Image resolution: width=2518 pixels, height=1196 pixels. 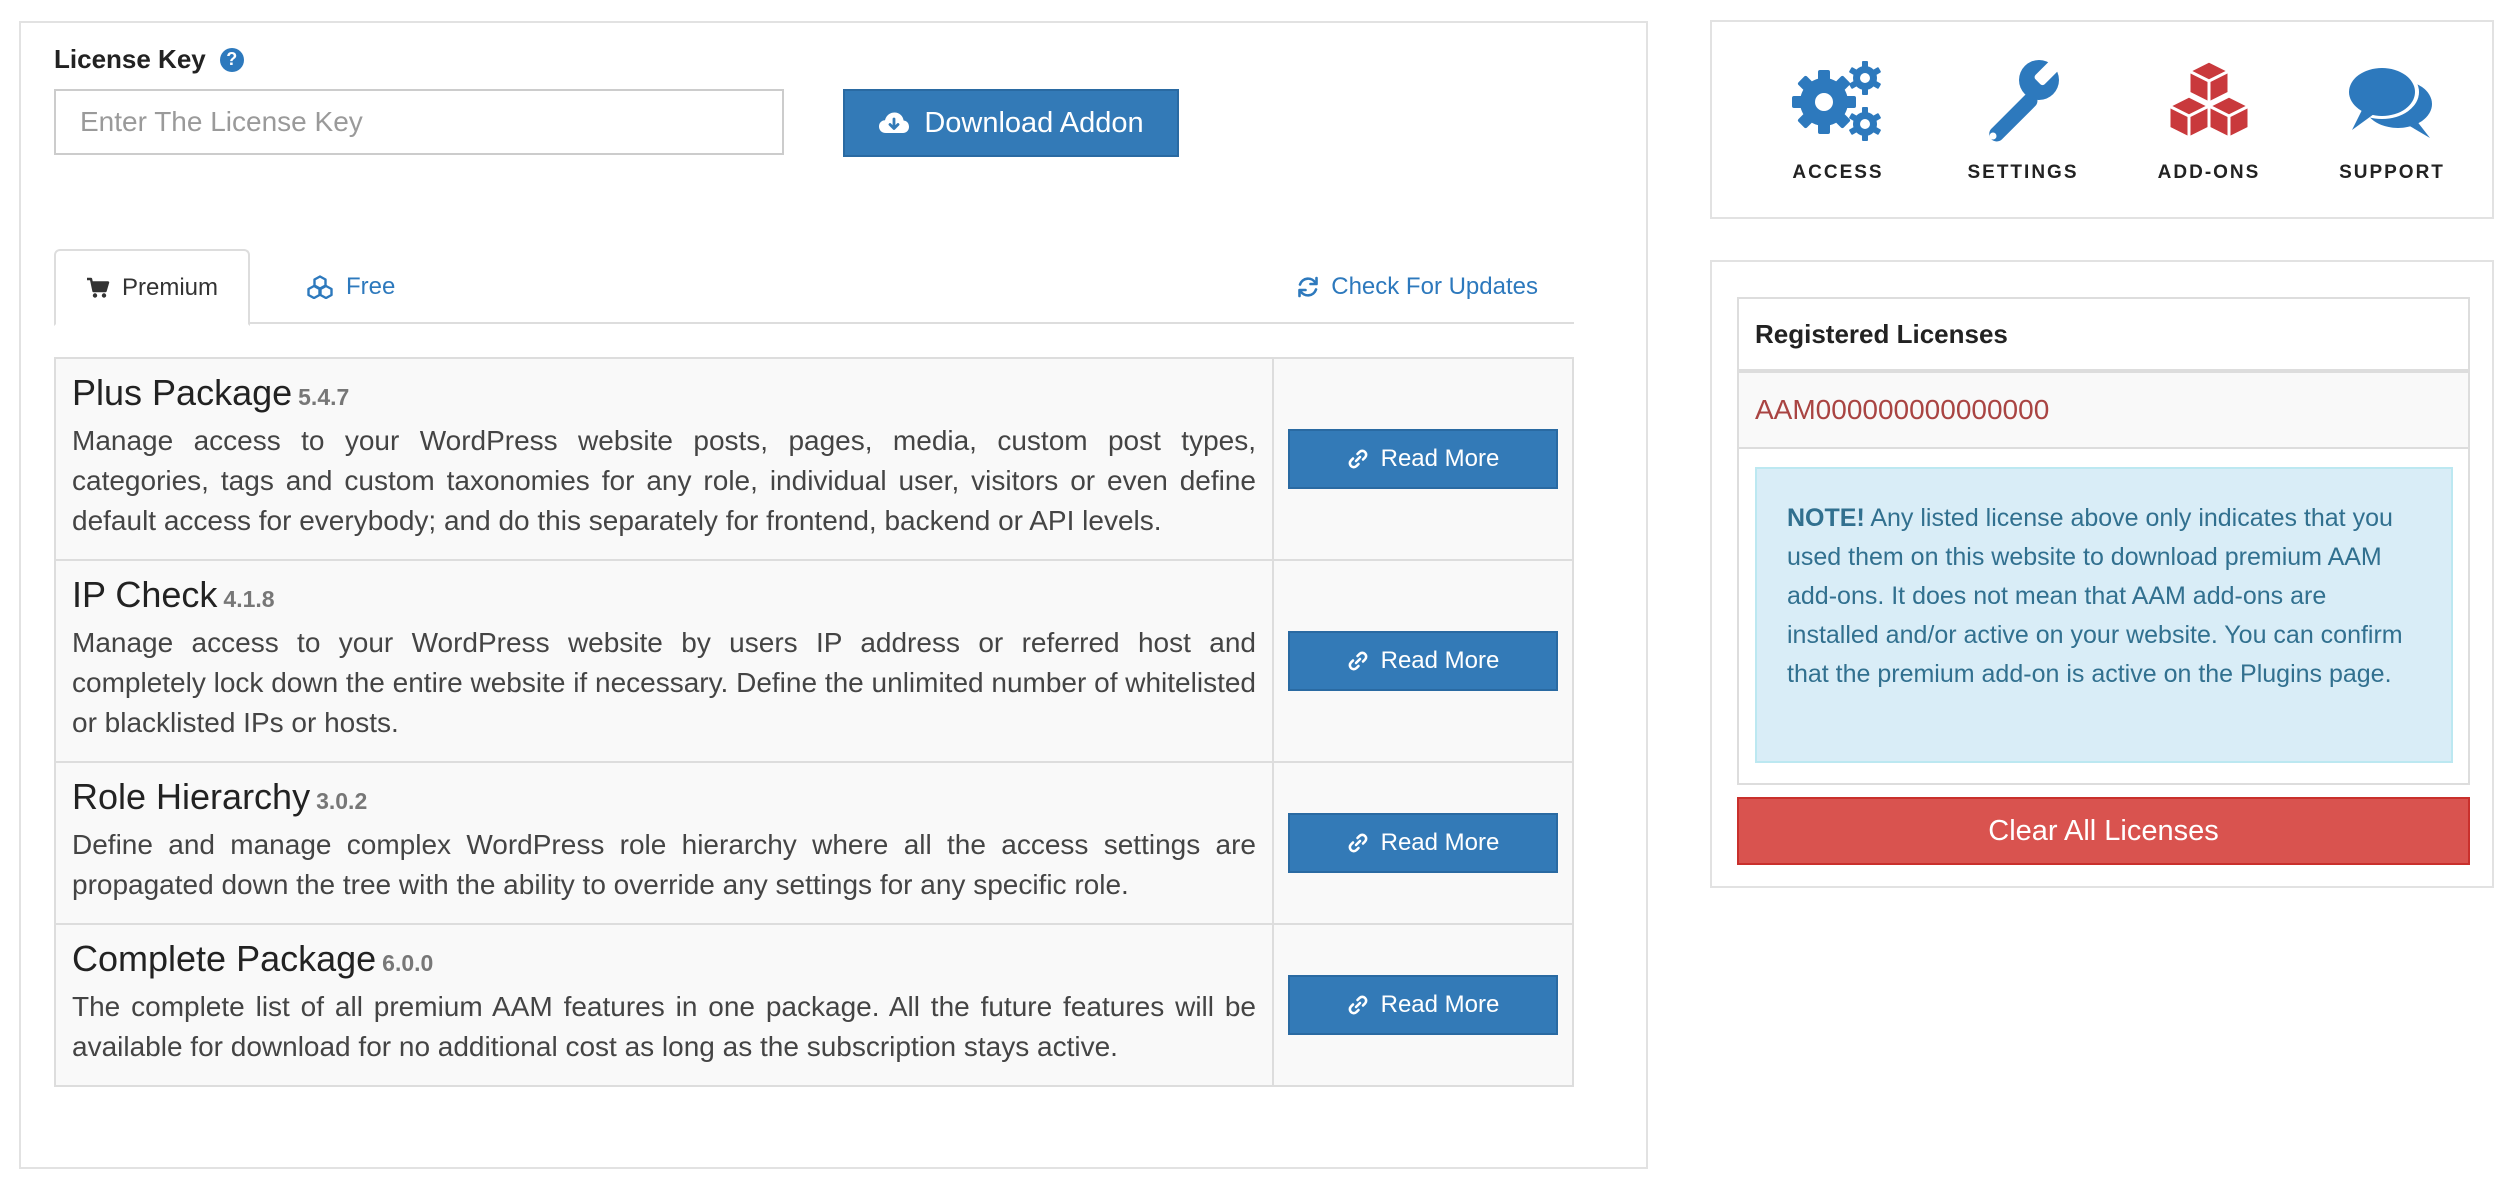 I want to click on addon-title-text: Complete Package, so click(x=224, y=958).